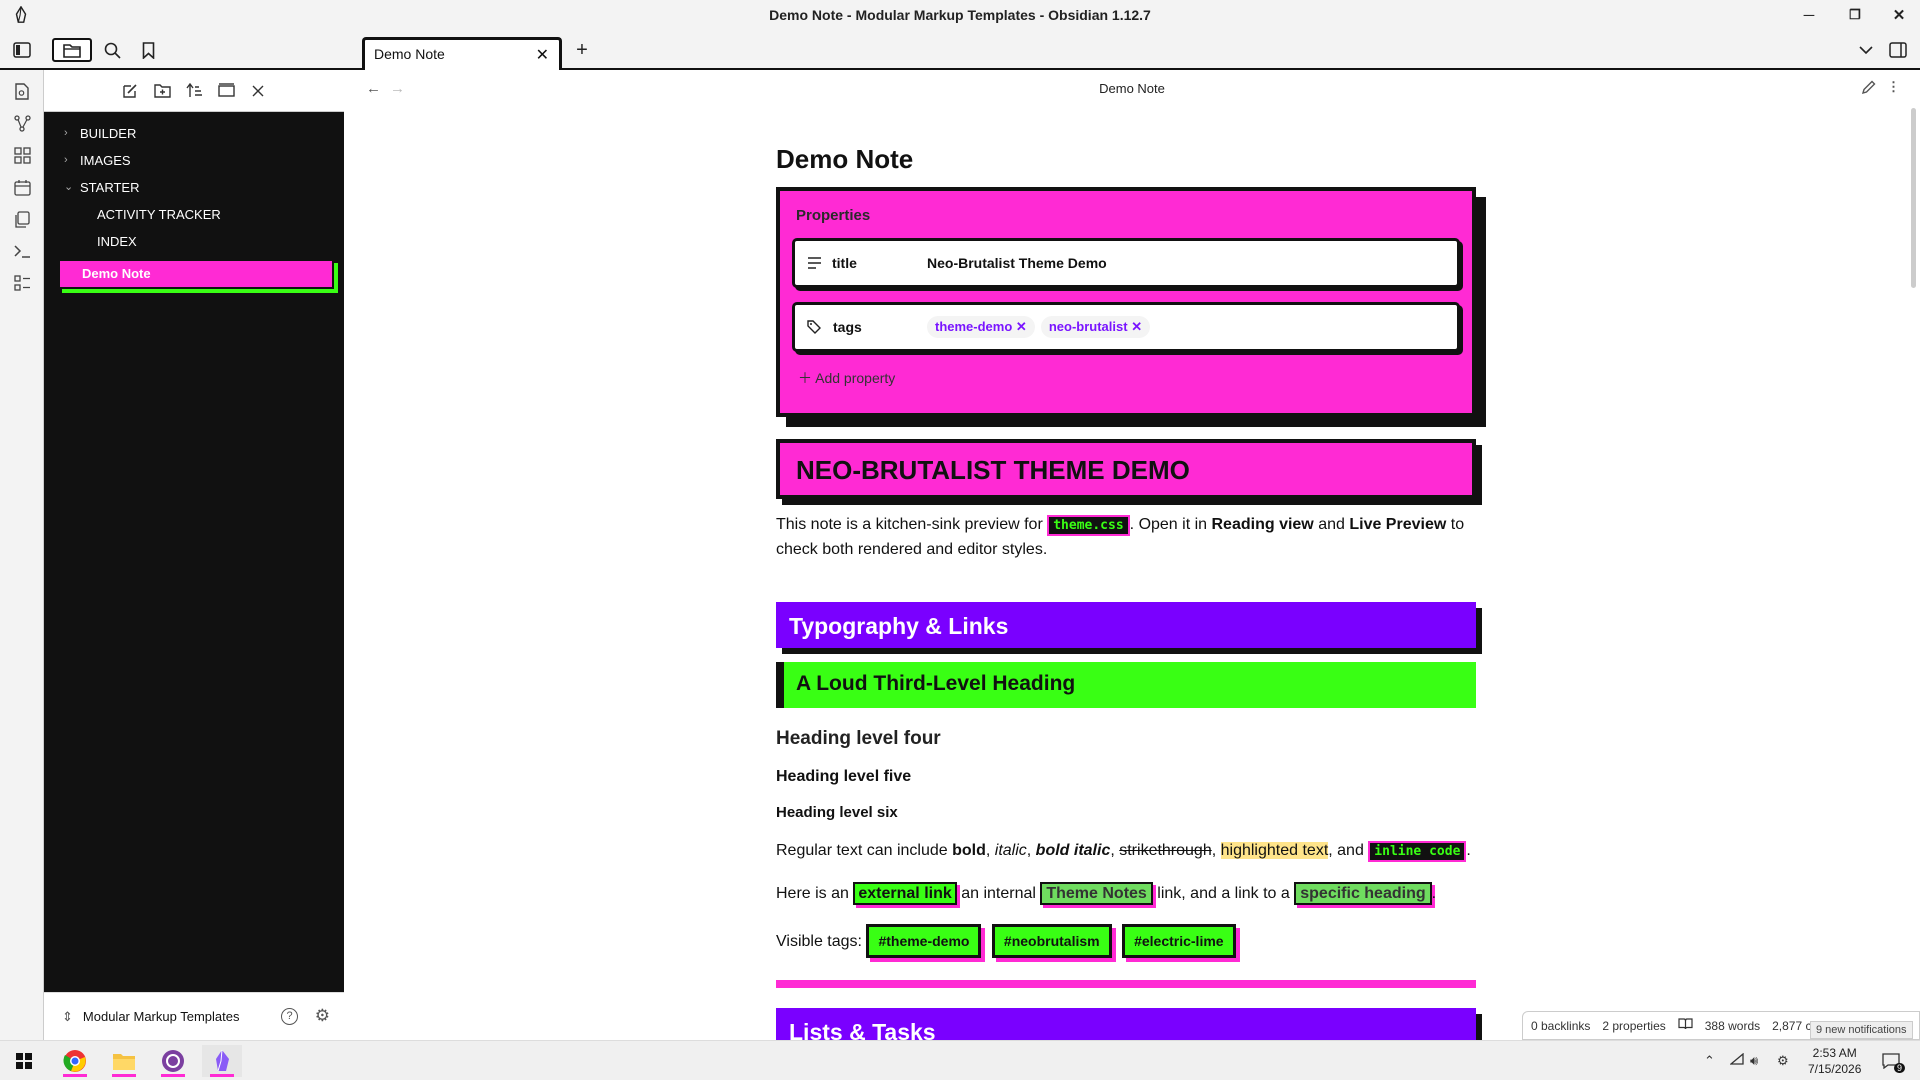  What do you see at coordinates (844, 263) in the screenshot?
I see `property-key-label: title` at bounding box center [844, 263].